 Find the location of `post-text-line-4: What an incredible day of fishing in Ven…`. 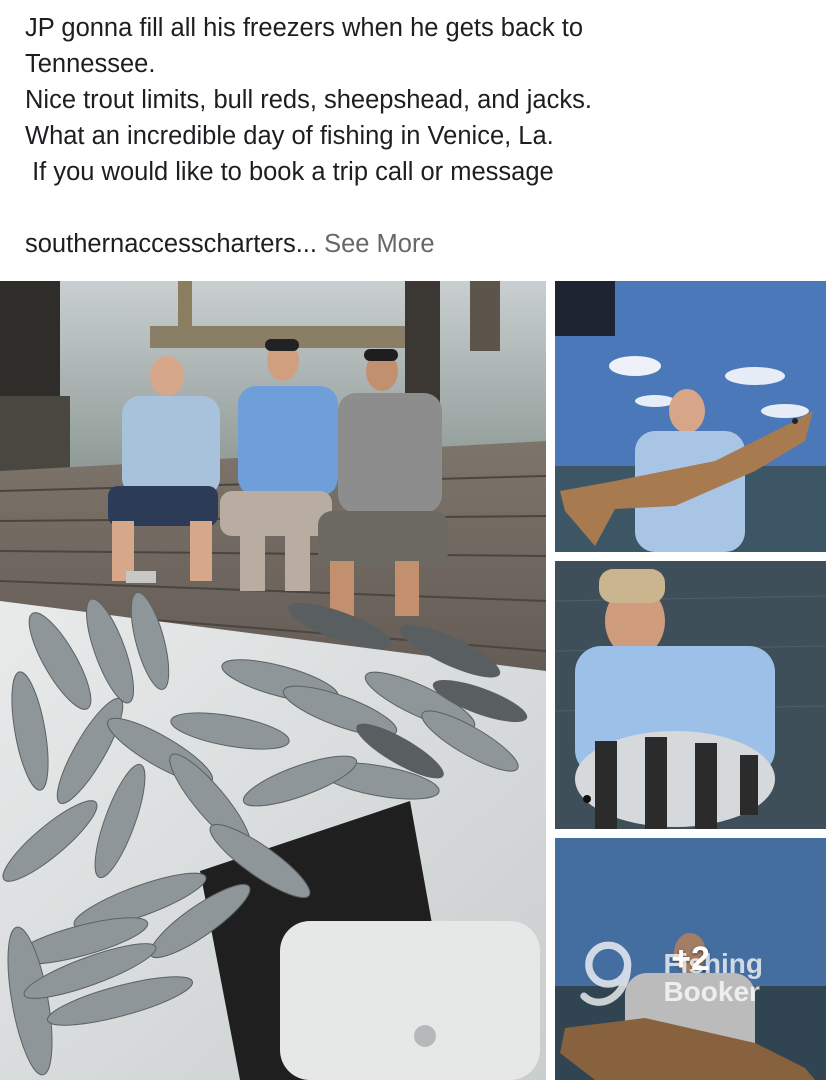

post-text-line-4: What an incredible day of fishing in Ven… is located at coordinates (289, 136).